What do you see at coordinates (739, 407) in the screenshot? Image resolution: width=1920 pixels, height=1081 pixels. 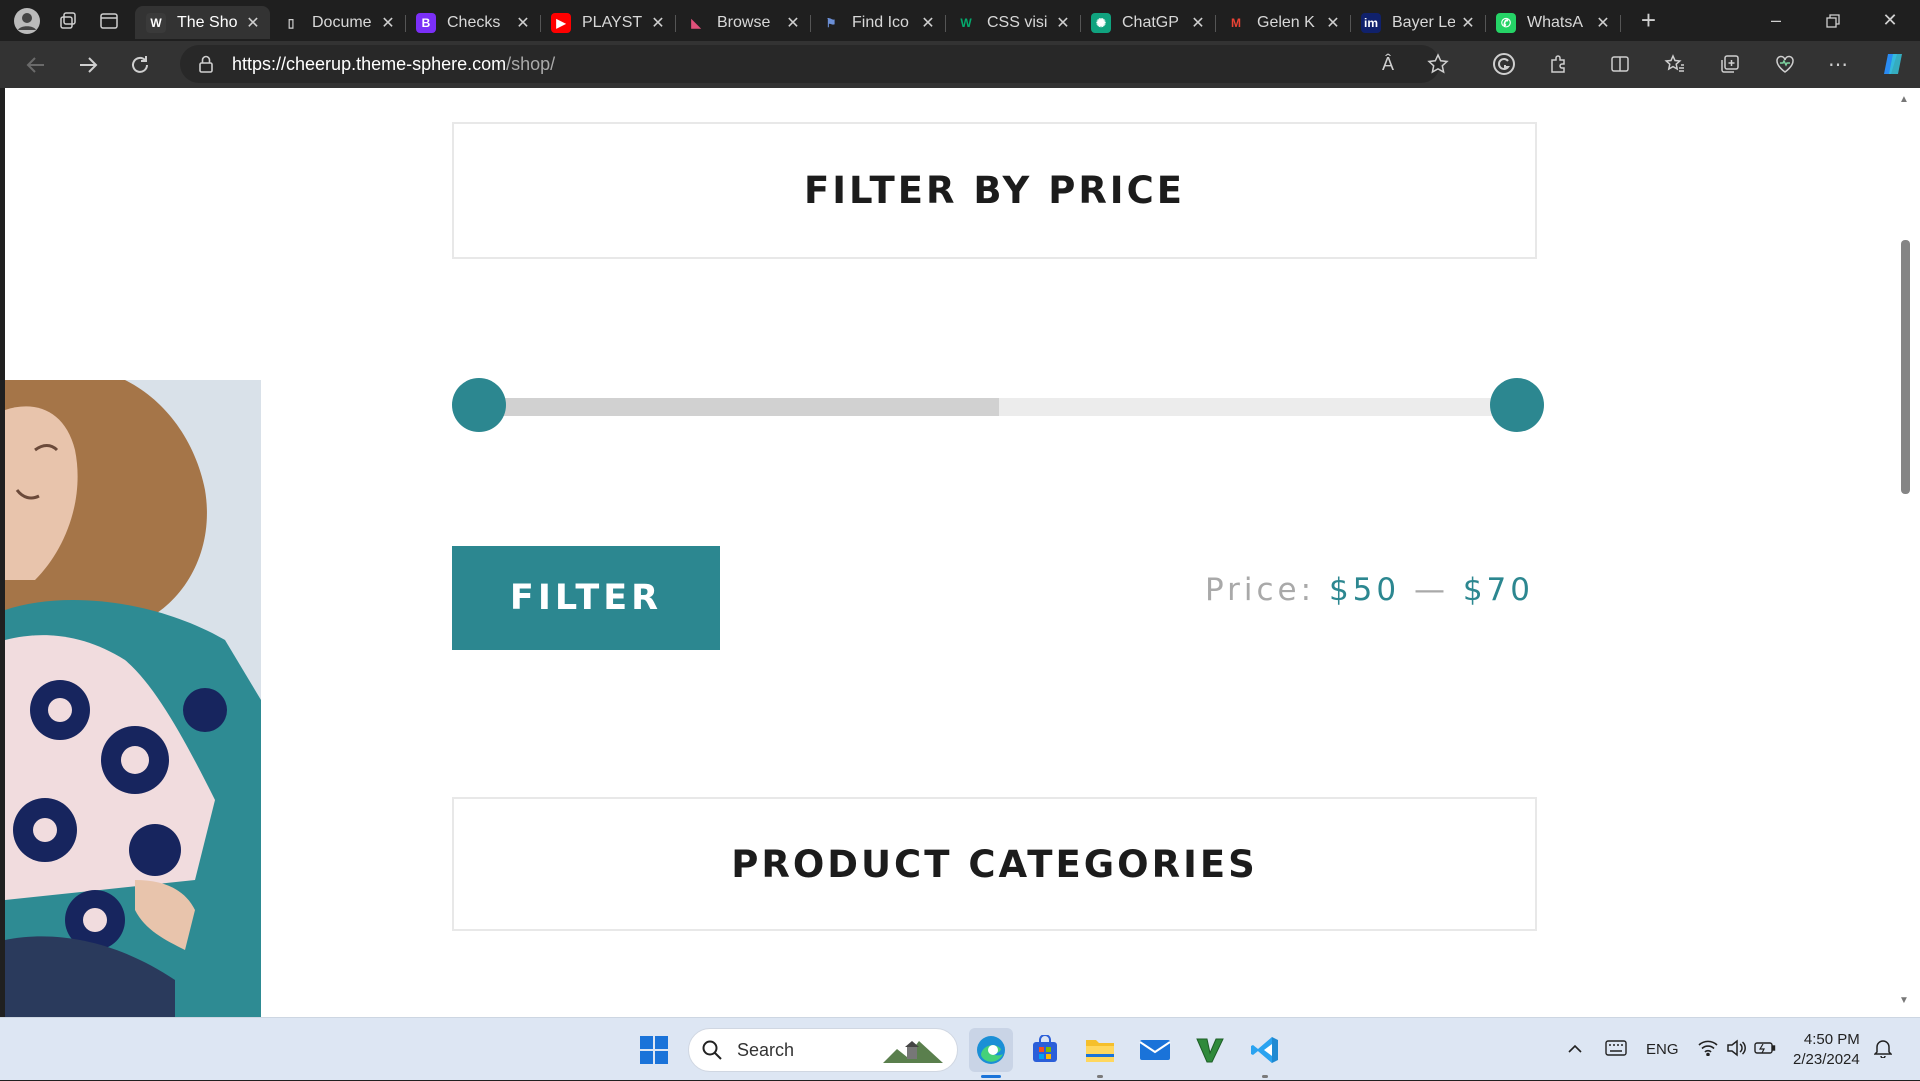 I see `slider-track-filled` at bounding box center [739, 407].